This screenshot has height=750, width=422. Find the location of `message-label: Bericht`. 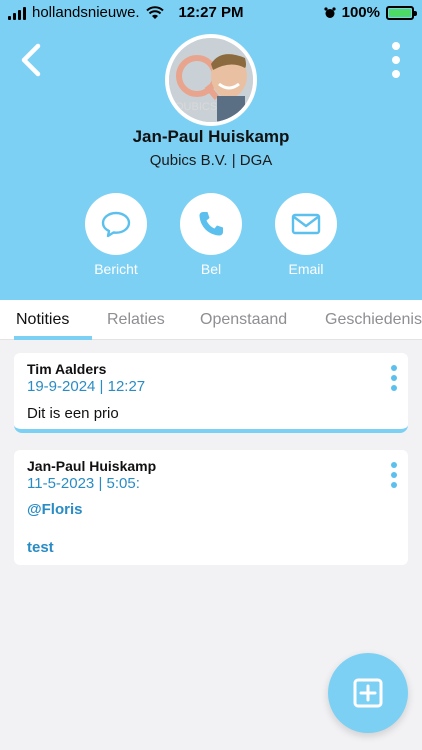

message-label: Bericht is located at coordinates (116, 269).